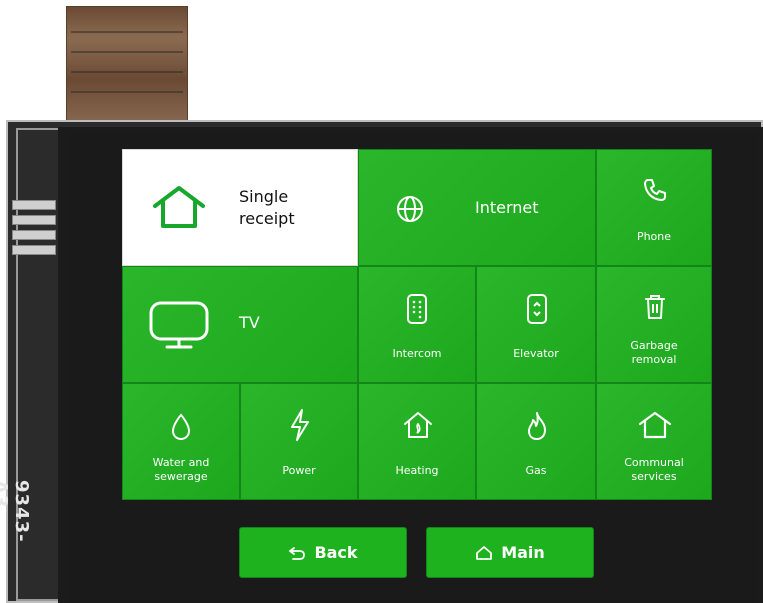 The image size is (763, 603). I want to click on tile-intercom: Intercom, so click(417, 324).